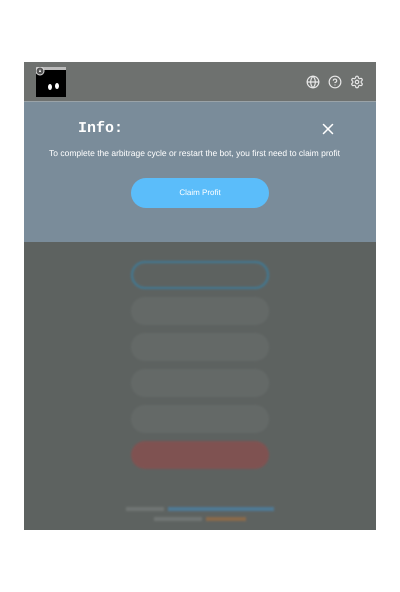 The height and width of the screenshot is (592, 400). I want to click on claim-profit-button: Claim Profit, so click(200, 193).